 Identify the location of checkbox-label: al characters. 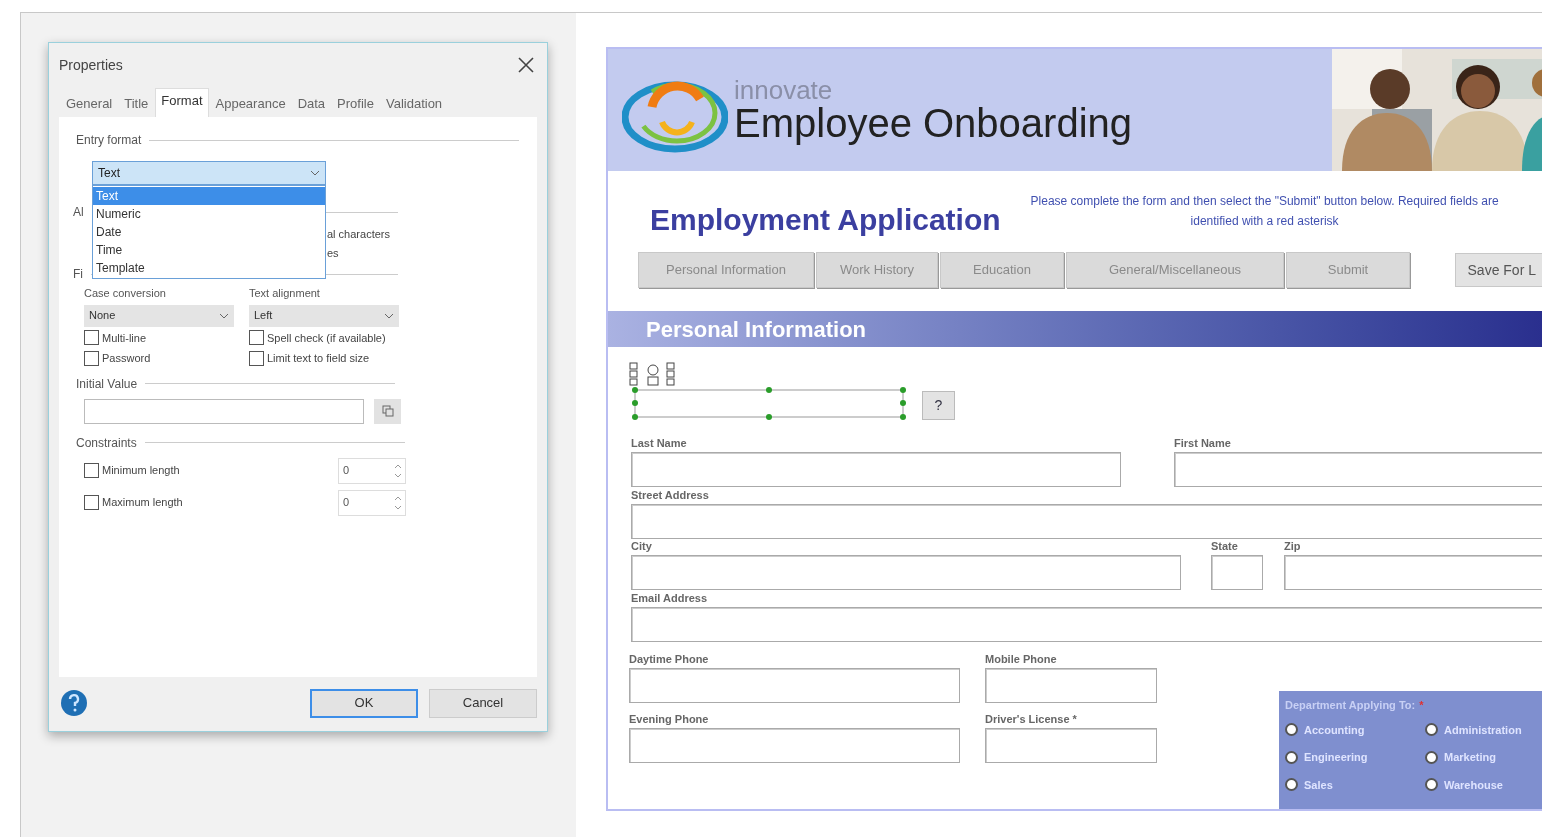
(358, 234).